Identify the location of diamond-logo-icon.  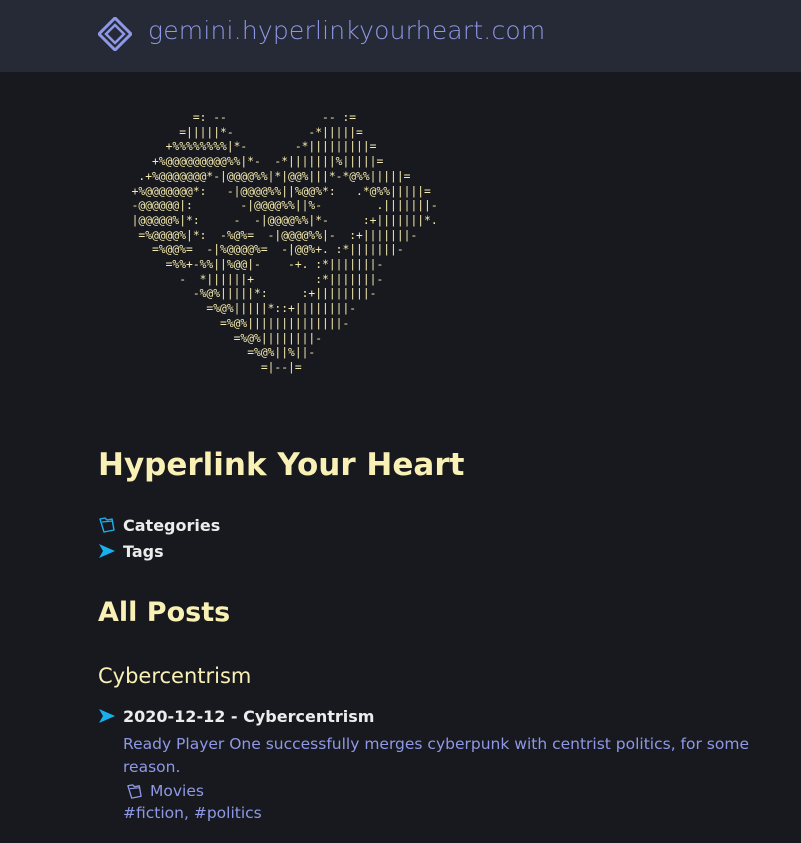
(115, 34).